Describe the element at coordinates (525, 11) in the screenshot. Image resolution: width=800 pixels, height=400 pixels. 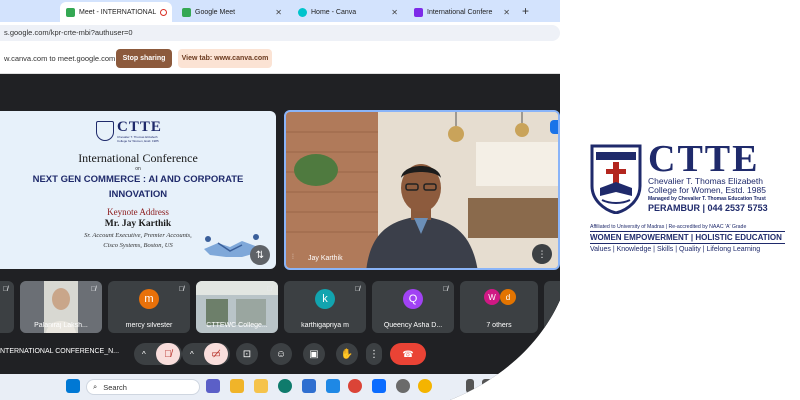
I see `new-tab-button: +` at that location.